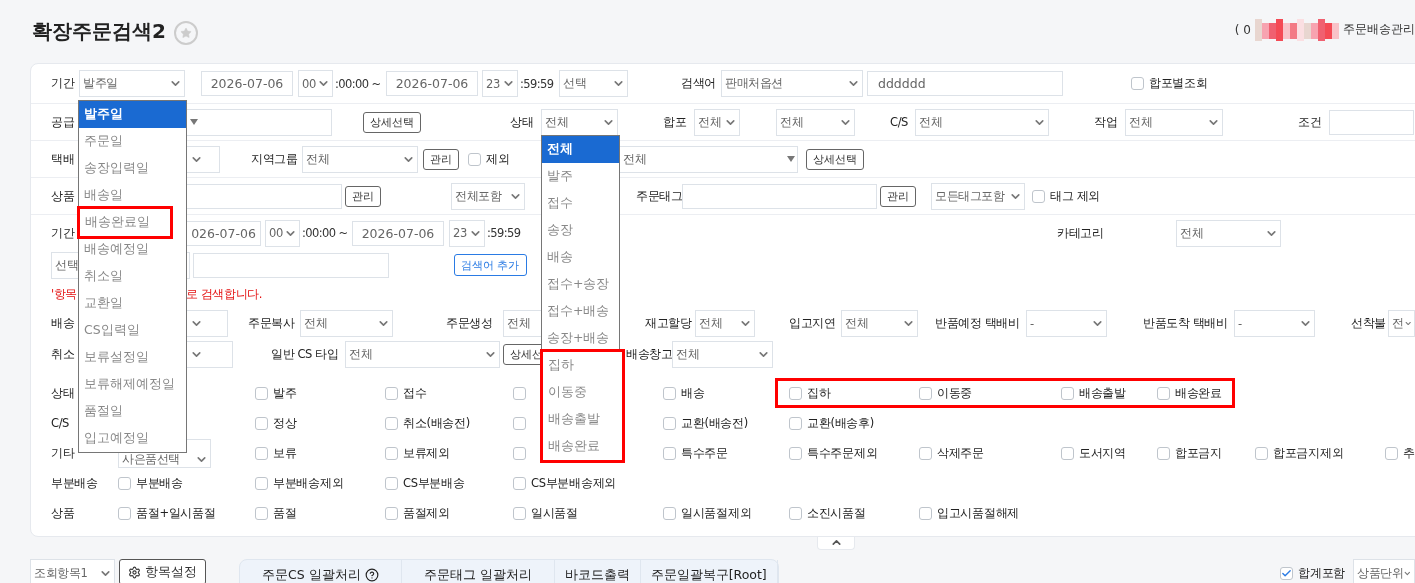 The width and height of the screenshot is (1415, 583). Describe the element at coordinates (1242, 29) in the screenshot. I see `account-text: ( 0` at that location.